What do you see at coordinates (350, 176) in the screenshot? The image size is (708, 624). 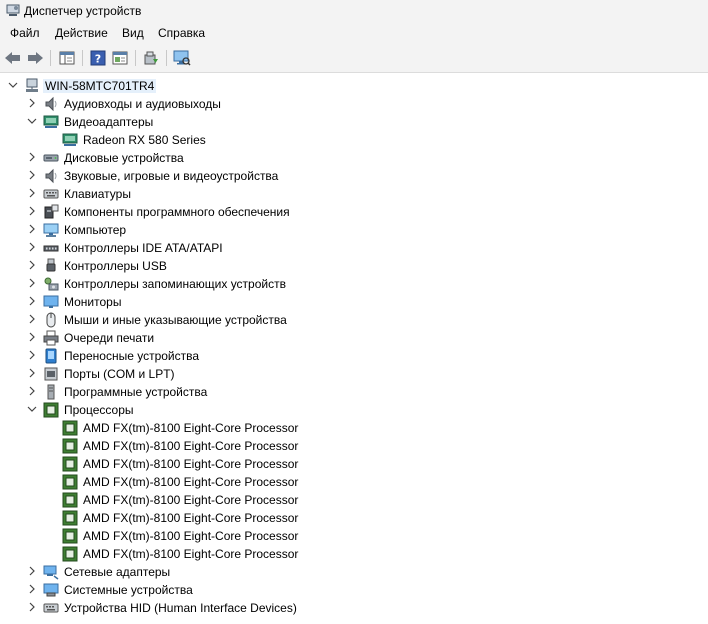 I see `tree-category: Звуковые, игровые и видеоустройства` at bounding box center [350, 176].